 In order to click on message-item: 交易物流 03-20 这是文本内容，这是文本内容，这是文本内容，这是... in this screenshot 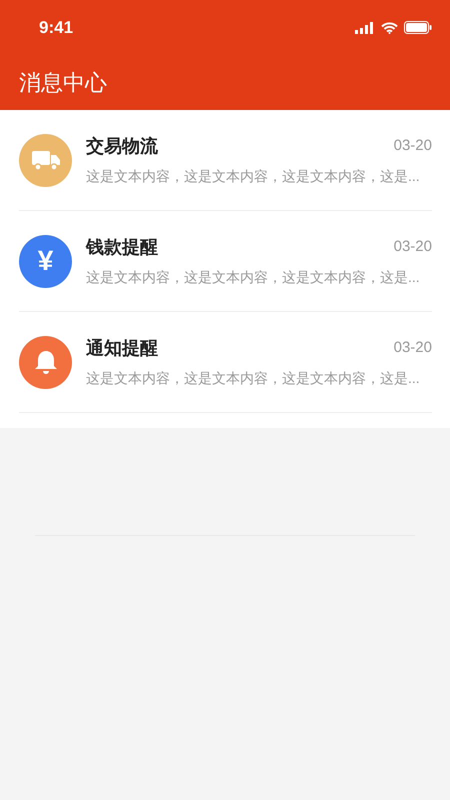, I will do `click(225, 160)`.